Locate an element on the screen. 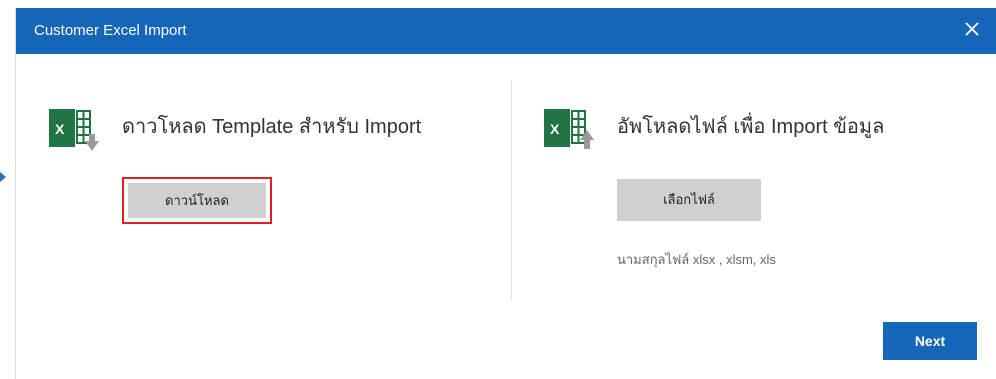  download-template-button-label: ดาวน์โหลด is located at coordinates (197, 200).